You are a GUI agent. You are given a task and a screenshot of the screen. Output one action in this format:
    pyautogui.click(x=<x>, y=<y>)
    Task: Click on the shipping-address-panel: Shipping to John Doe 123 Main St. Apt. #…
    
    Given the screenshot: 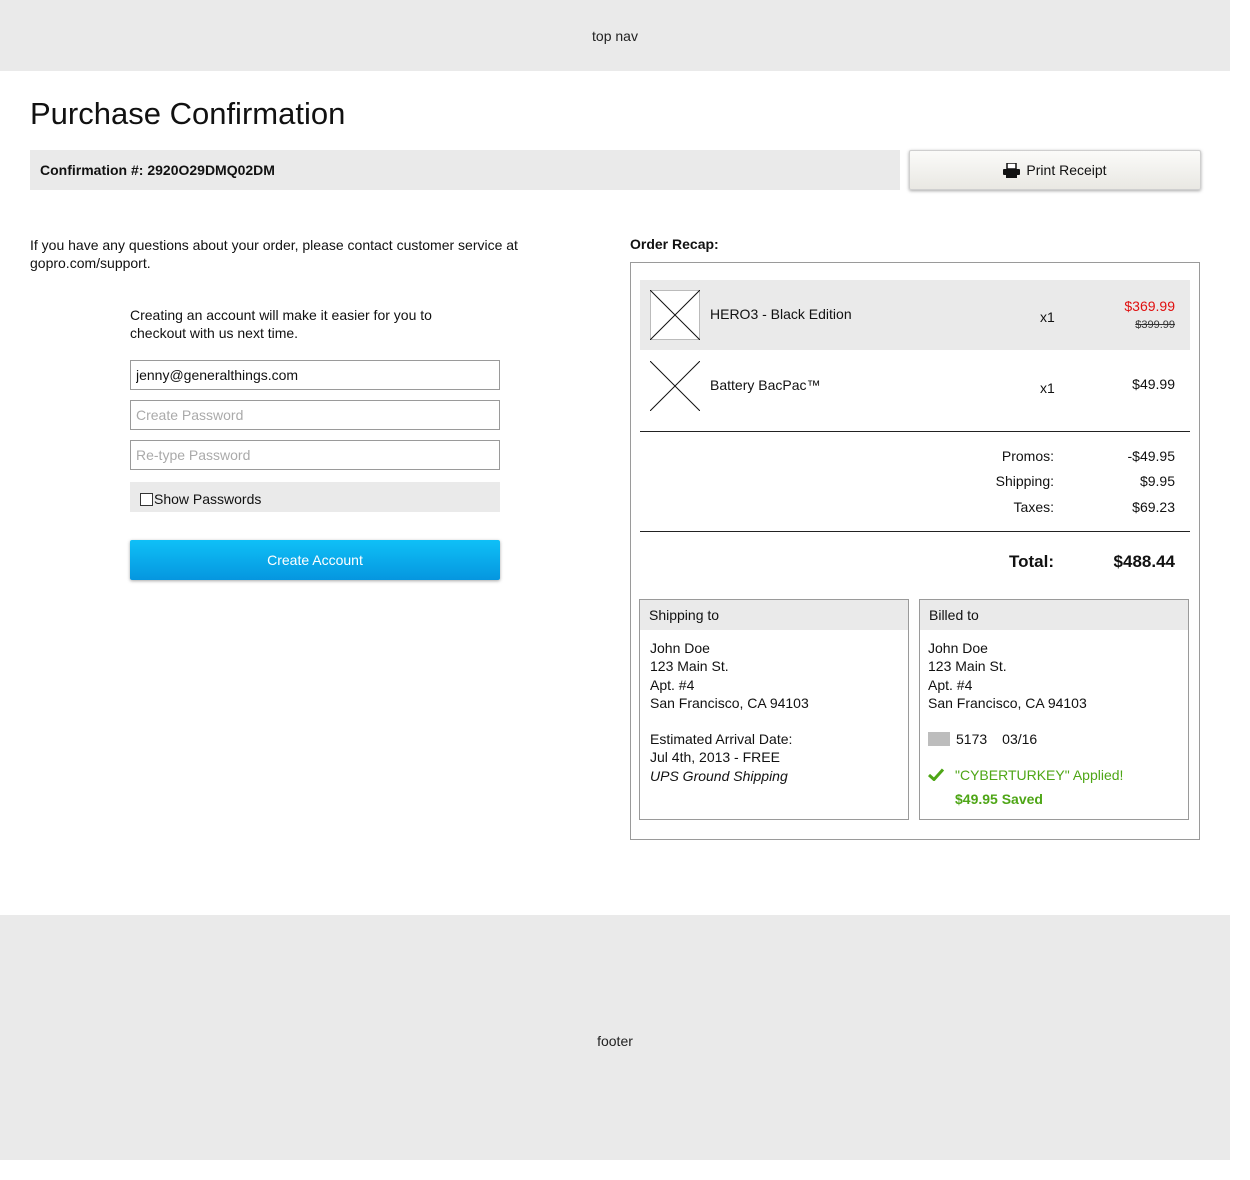 What is the action you would take?
    pyautogui.click(x=774, y=709)
    